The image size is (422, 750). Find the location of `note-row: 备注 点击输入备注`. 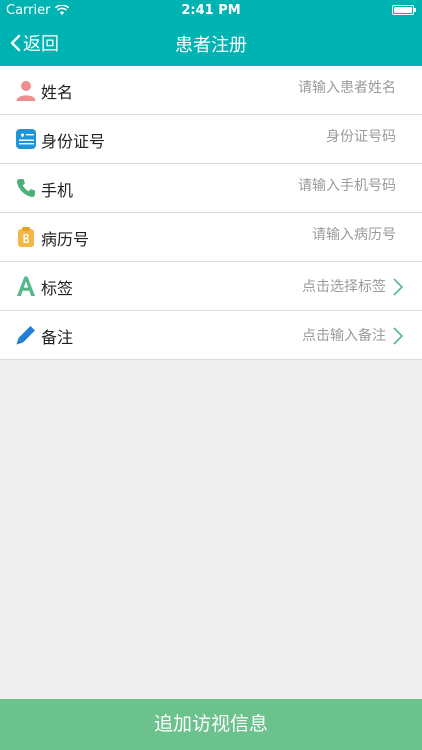

note-row: 备注 点击输入备注 is located at coordinates (211, 335).